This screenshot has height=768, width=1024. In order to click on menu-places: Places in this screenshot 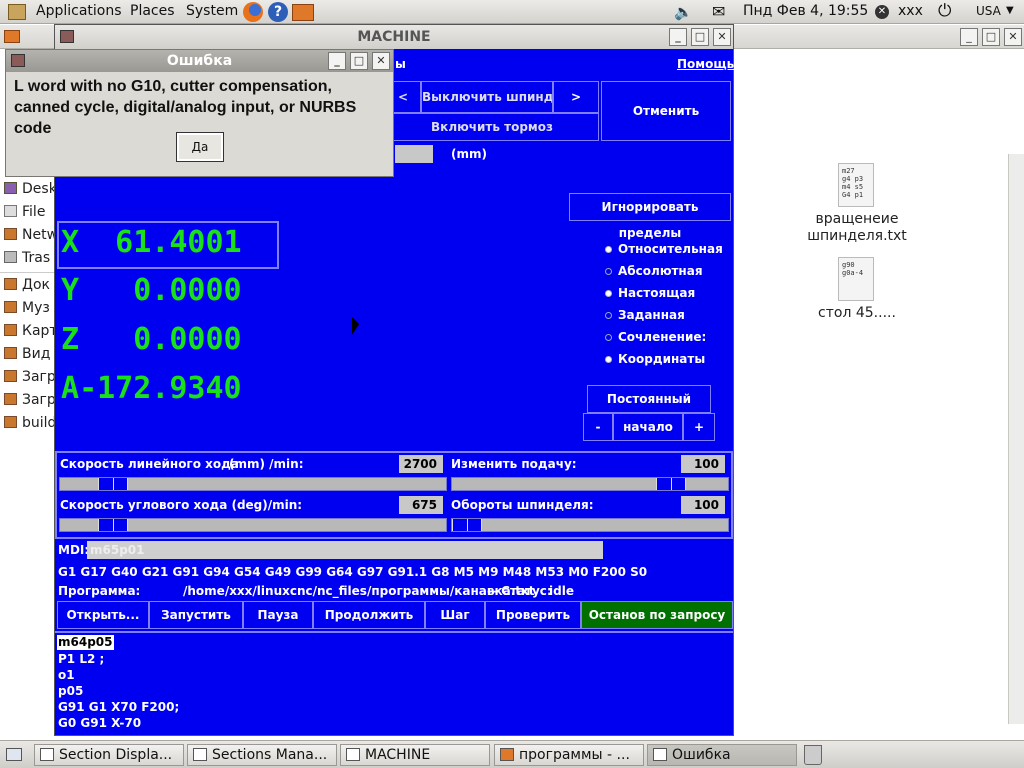, I will do `click(152, 11)`.